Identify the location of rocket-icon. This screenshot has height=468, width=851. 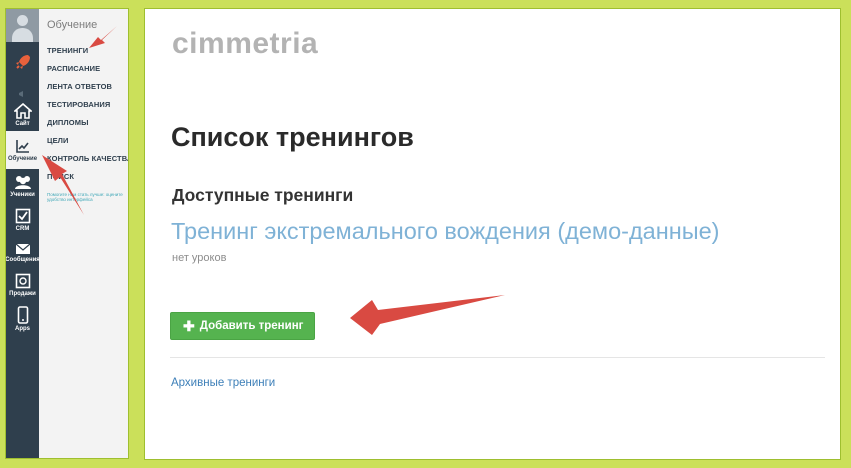
(22, 62).